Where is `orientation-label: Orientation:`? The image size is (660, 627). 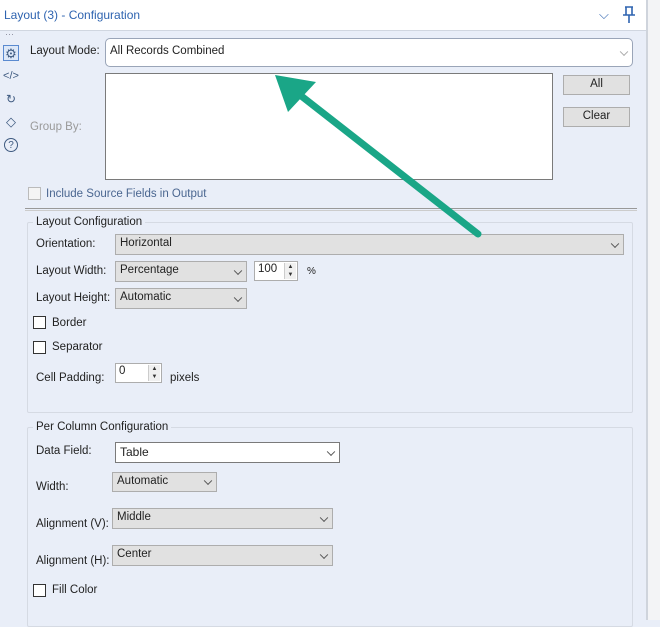 orientation-label: Orientation: is located at coordinates (66, 244).